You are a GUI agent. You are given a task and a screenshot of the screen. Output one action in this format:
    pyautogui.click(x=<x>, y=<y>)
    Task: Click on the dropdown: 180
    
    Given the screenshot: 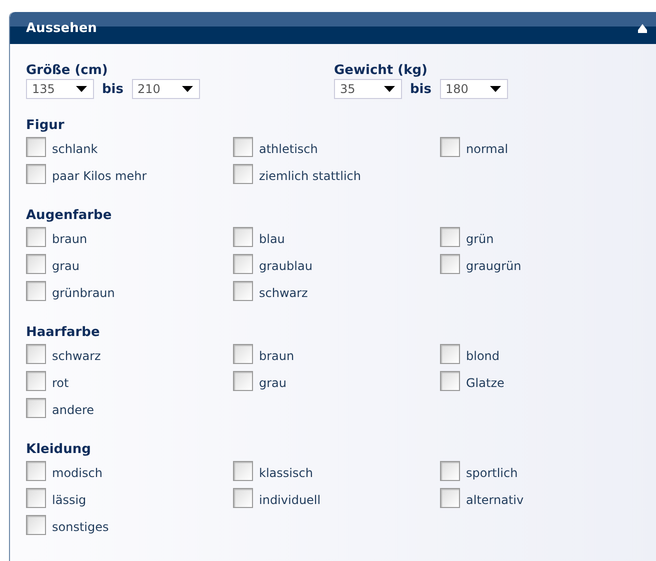 What is the action you would take?
    pyautogui.click(x=474, y=89)
    